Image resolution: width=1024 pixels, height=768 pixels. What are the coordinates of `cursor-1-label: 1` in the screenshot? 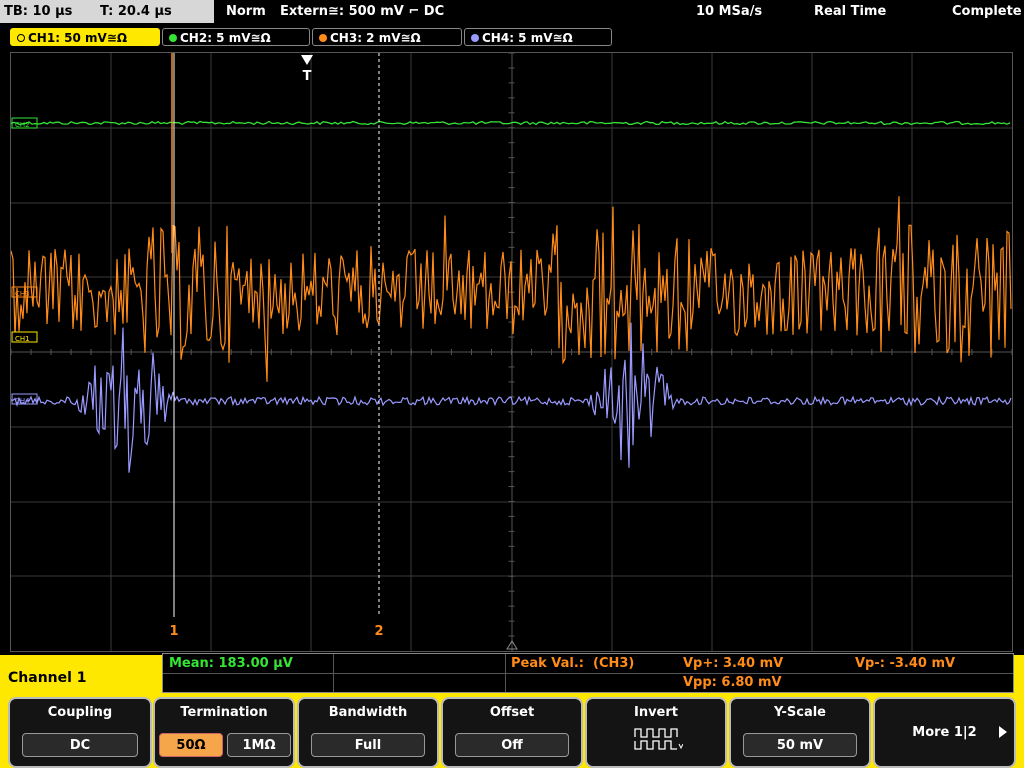 It's located at (173, 631).